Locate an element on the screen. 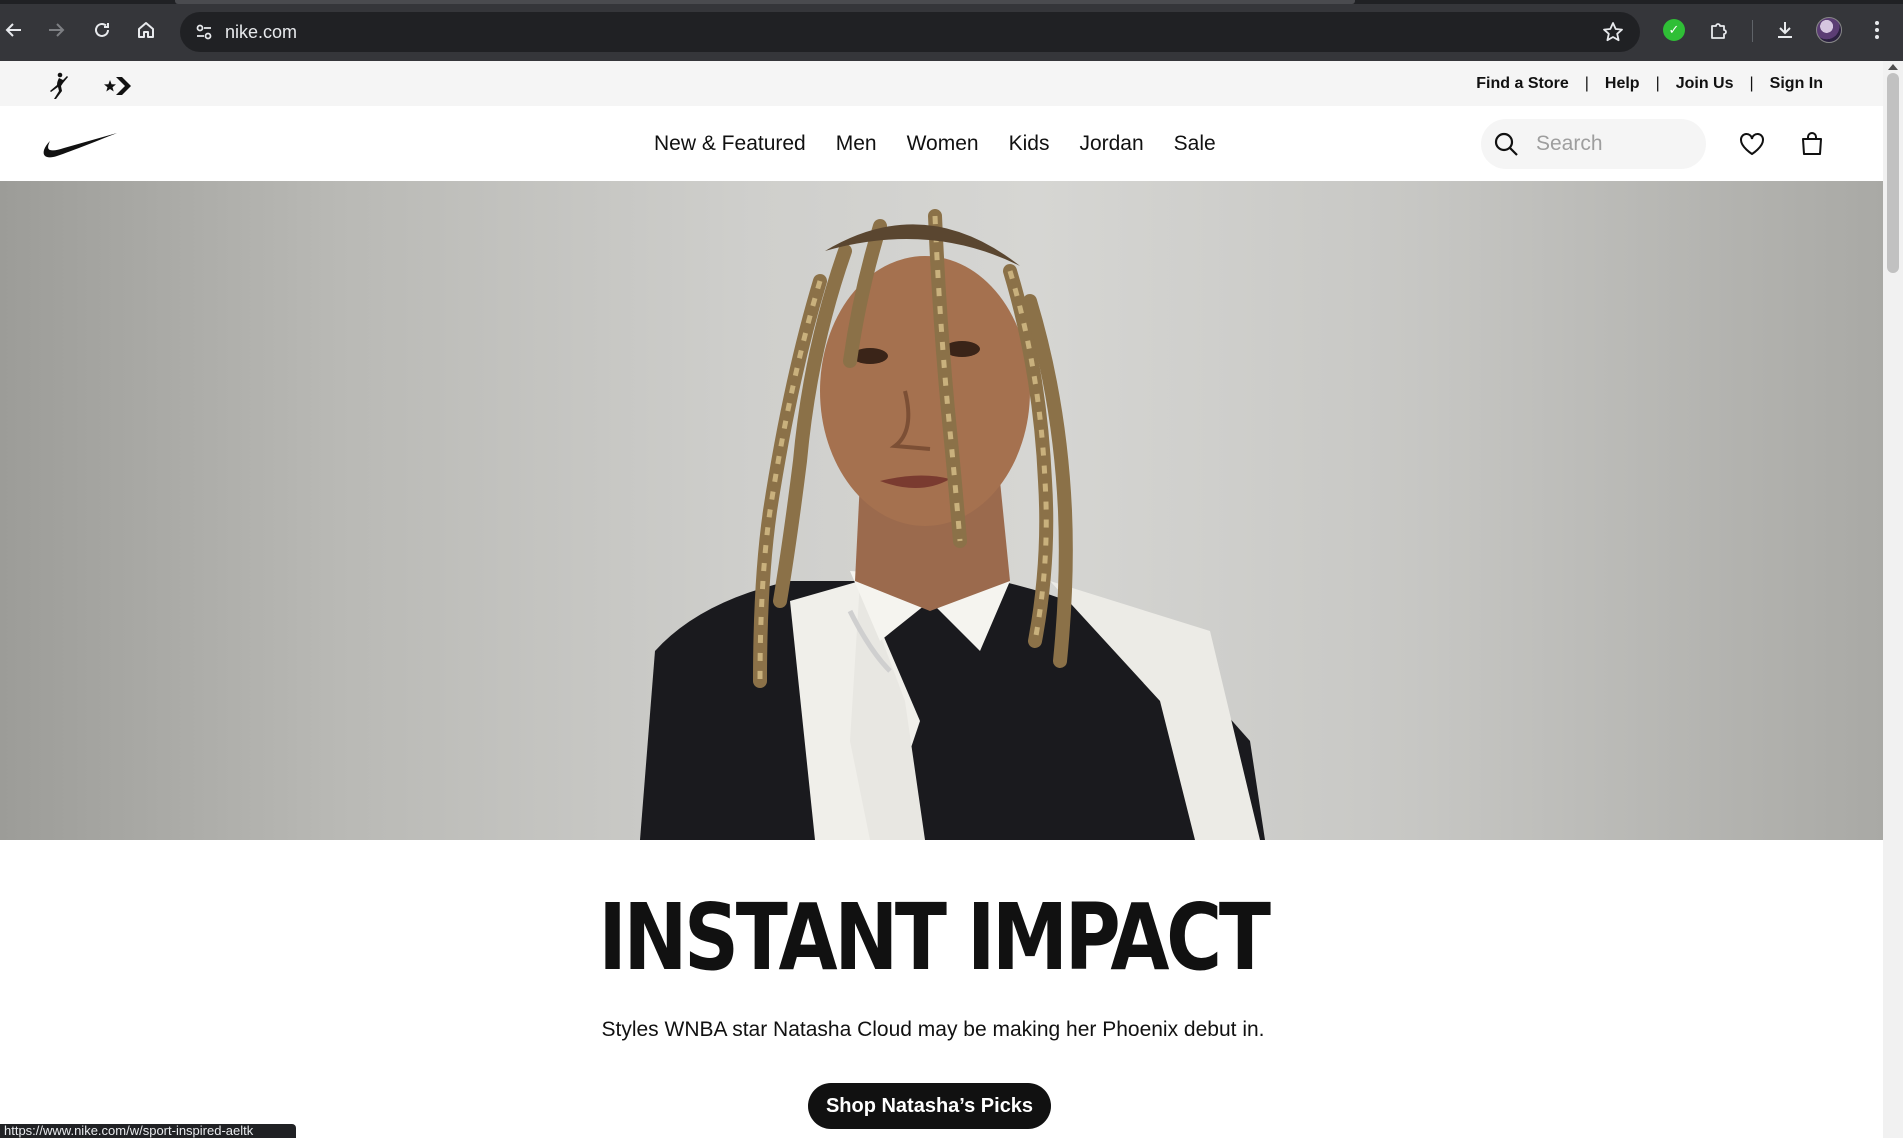 This screenshot has width=1903, height=1138. utility-bar: Find a Store | Help | Join Us | Sign In is located at coordinates (941, 83).